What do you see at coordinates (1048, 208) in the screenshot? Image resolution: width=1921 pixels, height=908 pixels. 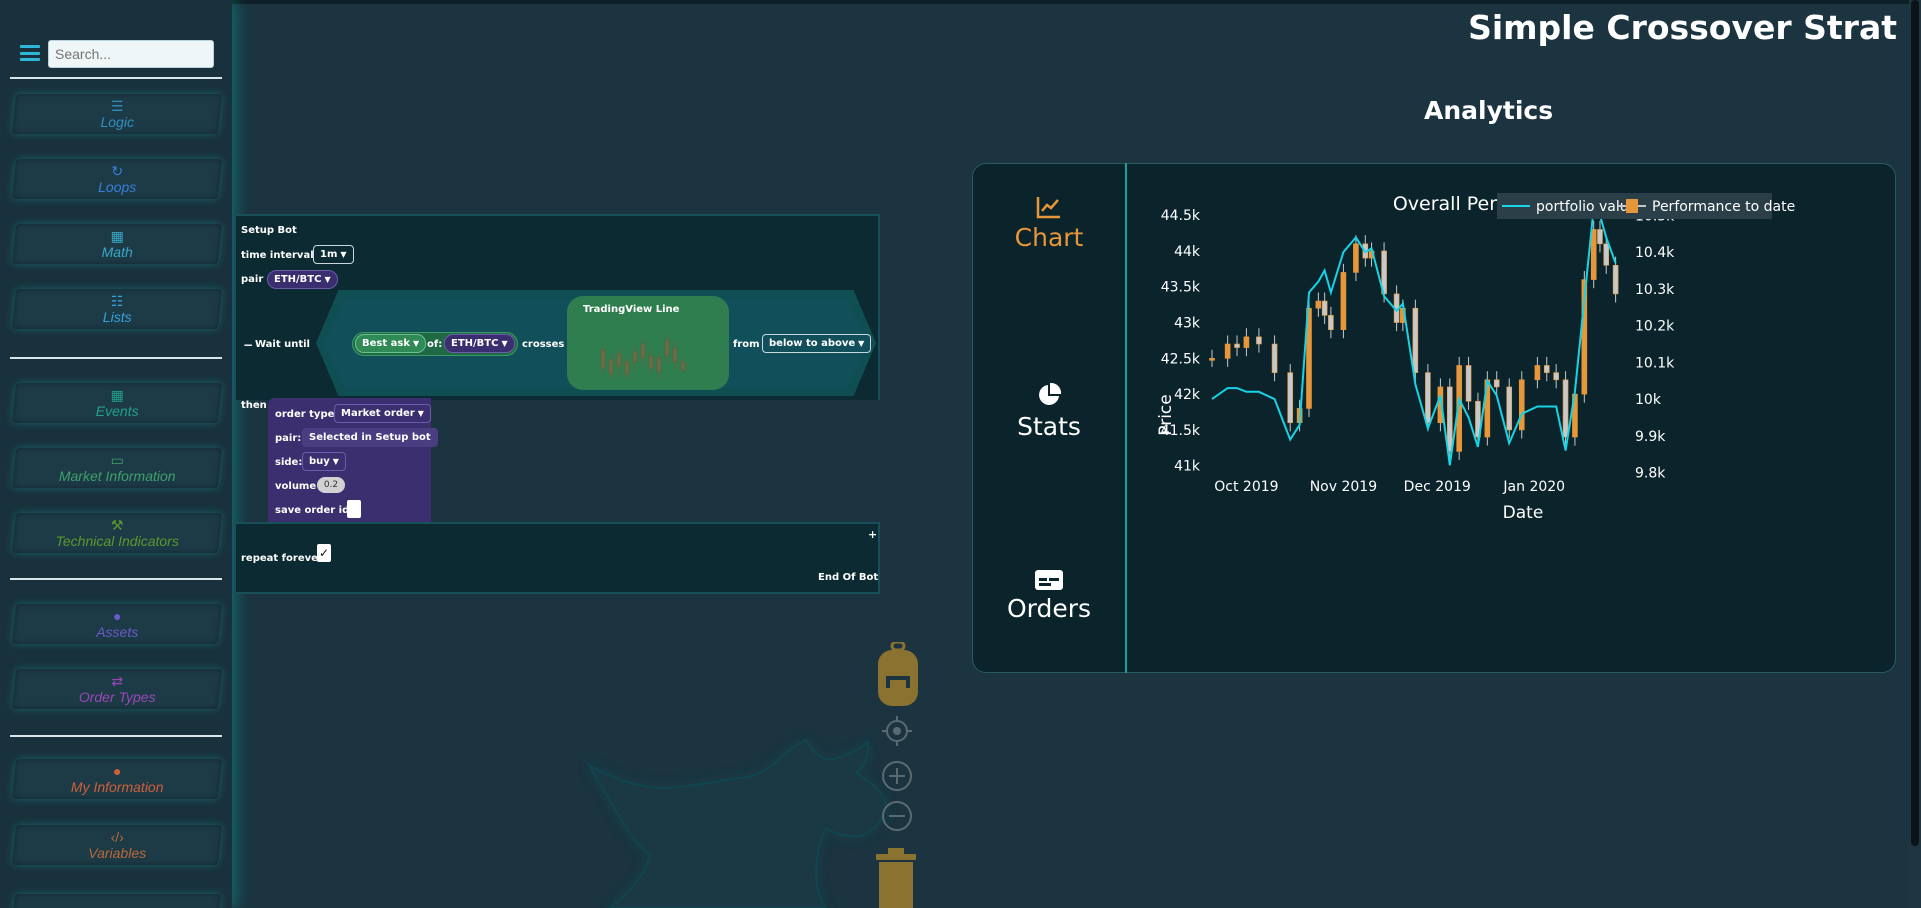 I see `chart-line-icon` at bounding box center [1048, 208].